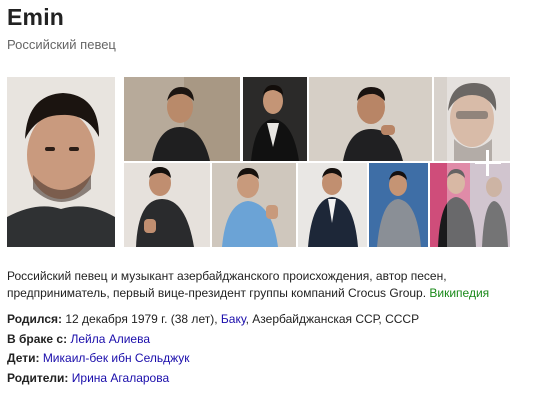  I want to click on fact-children: Дети: Микаил-бек ибн Сельджук, so click(98, 358).